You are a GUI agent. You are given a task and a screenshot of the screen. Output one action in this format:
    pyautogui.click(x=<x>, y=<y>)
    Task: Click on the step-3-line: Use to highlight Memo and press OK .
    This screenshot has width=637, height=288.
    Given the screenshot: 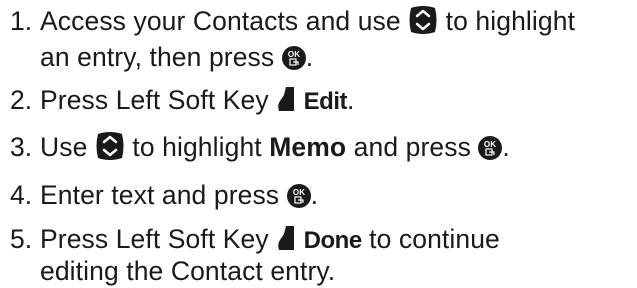 What is the action you would take?
    pyautogui.click(x=275, y=146)
    